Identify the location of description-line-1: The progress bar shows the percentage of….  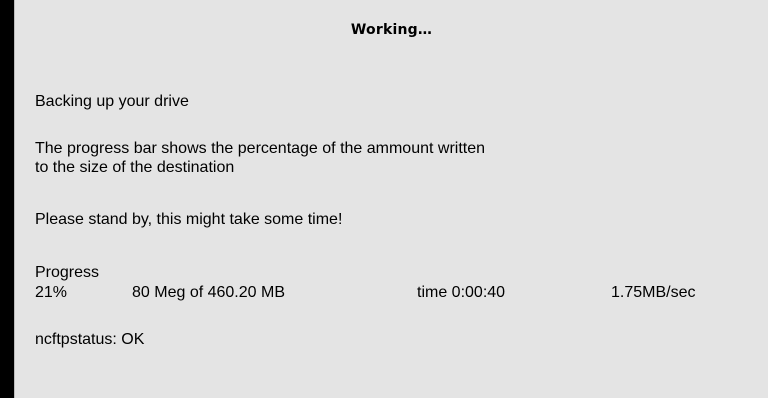
(260, 148).